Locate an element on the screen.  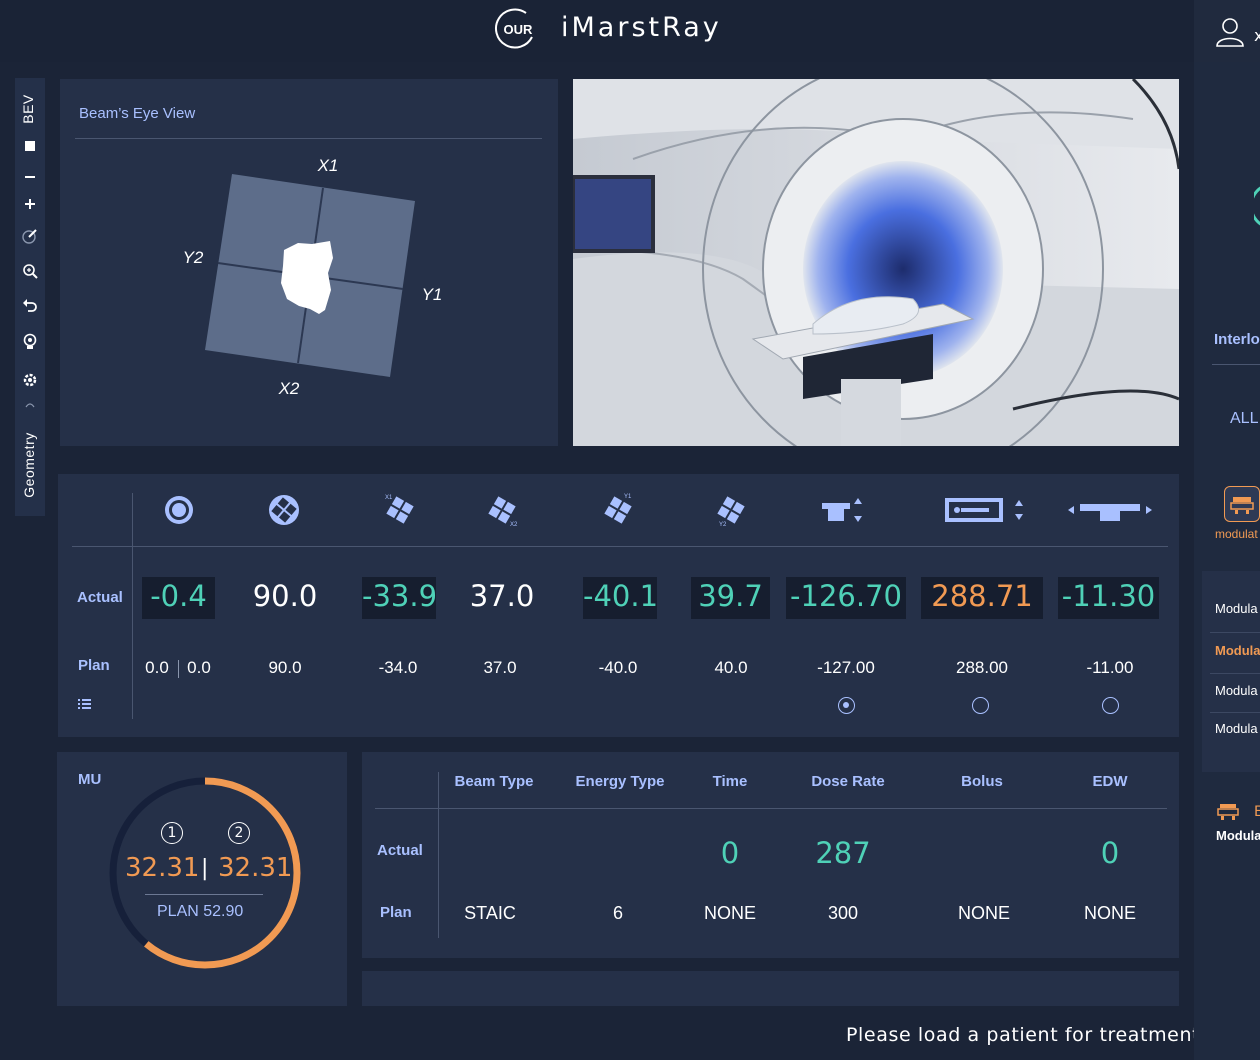
jaw-y1-icon: Y1 is located at coordinates (618, 509).